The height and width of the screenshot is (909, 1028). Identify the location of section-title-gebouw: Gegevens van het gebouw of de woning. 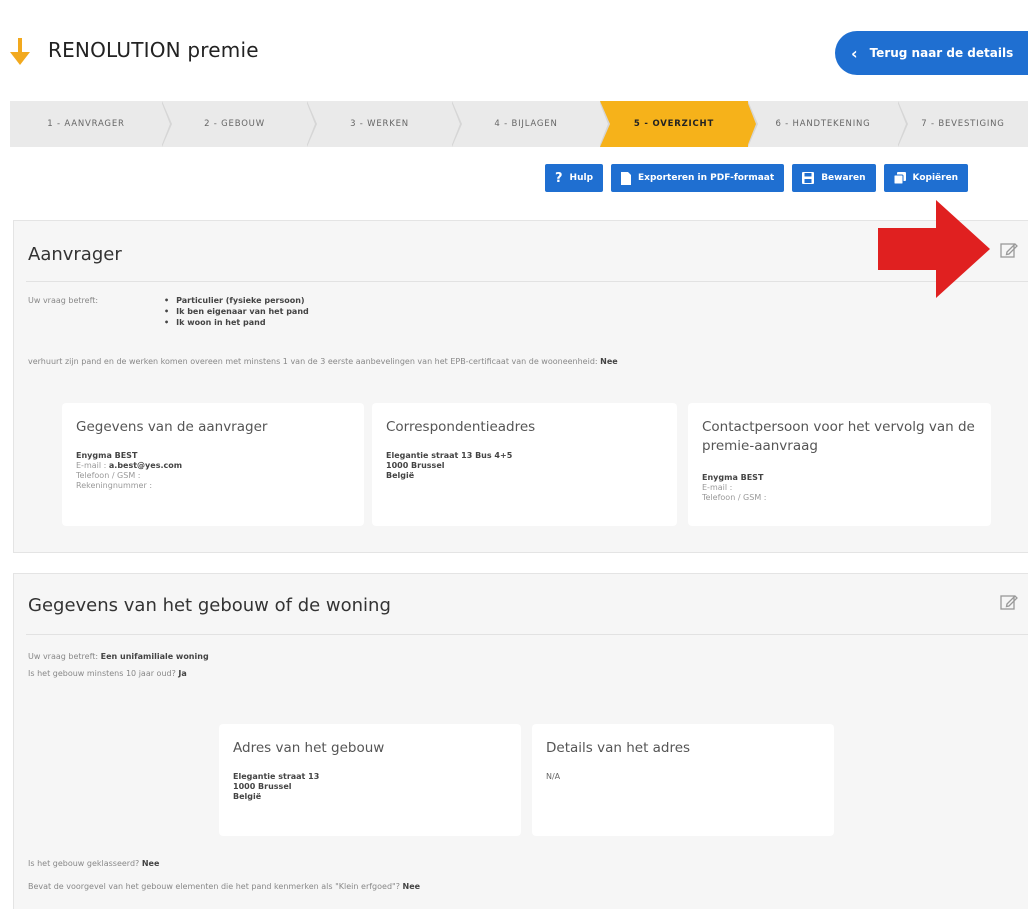
(209, 605).